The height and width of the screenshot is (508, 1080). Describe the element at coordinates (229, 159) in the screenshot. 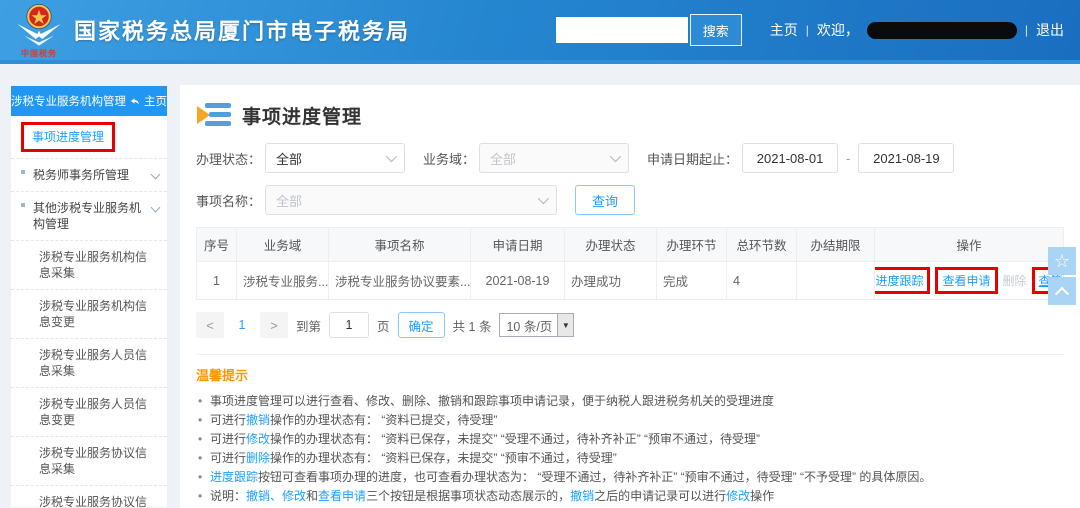

I see `status-filter-label: 办理状态：` at that location.